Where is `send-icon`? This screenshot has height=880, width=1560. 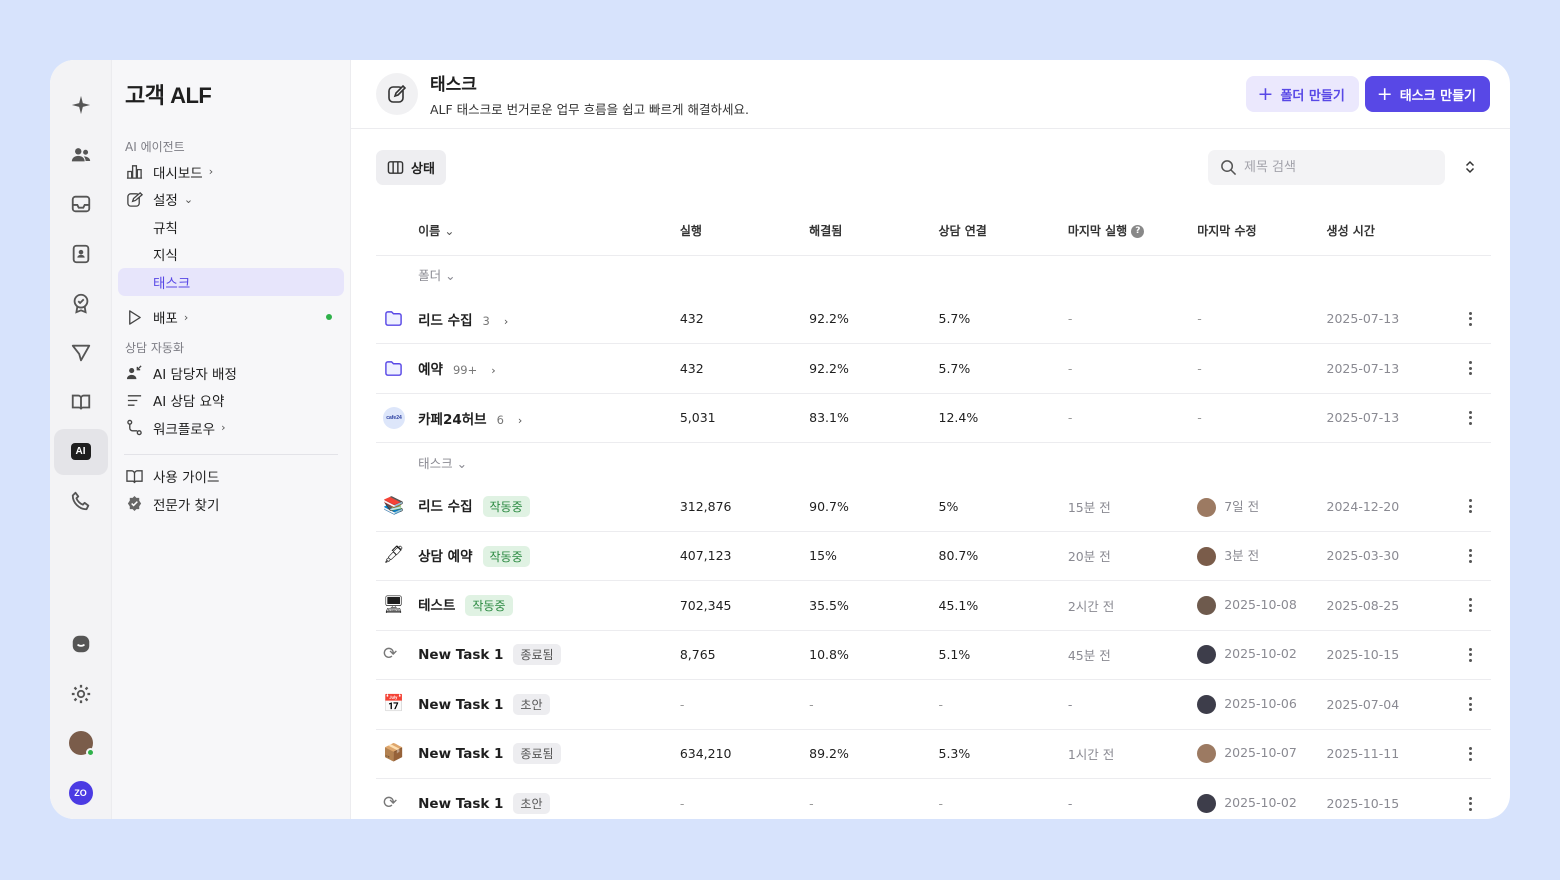
send-icon is located at coordinates (81, 353).